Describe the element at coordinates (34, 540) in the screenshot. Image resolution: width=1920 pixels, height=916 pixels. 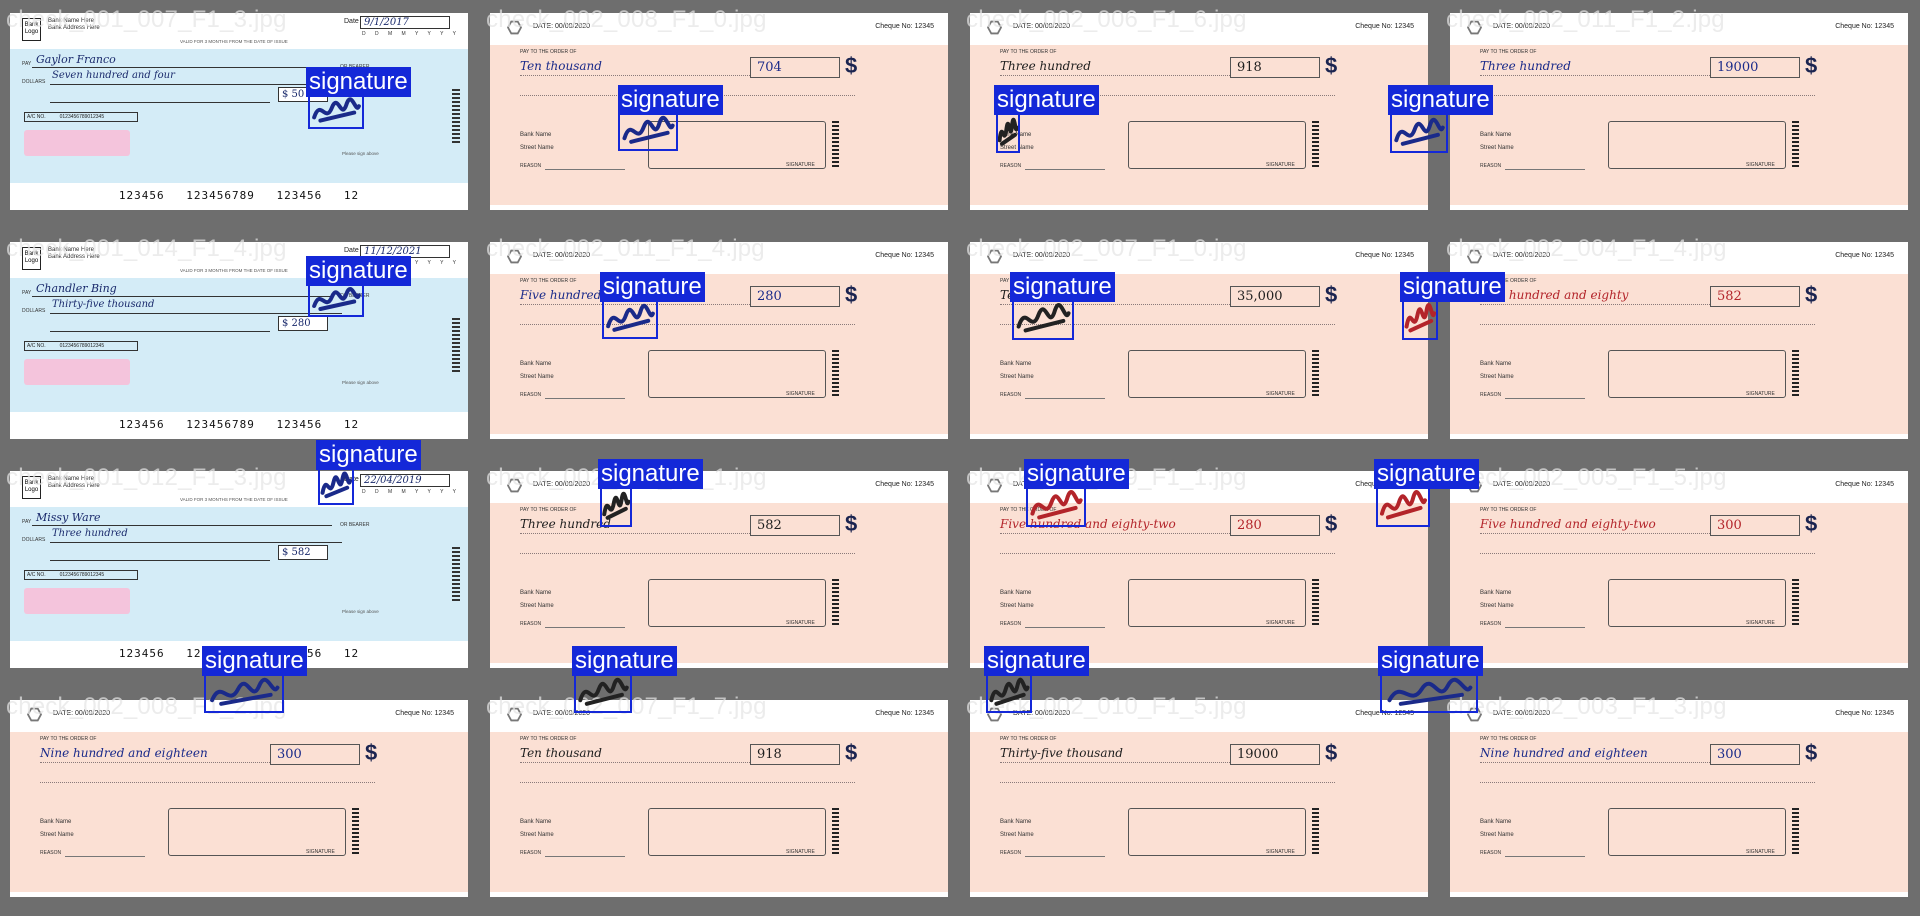
I see `dollars-label: DOLLARS` at that location.